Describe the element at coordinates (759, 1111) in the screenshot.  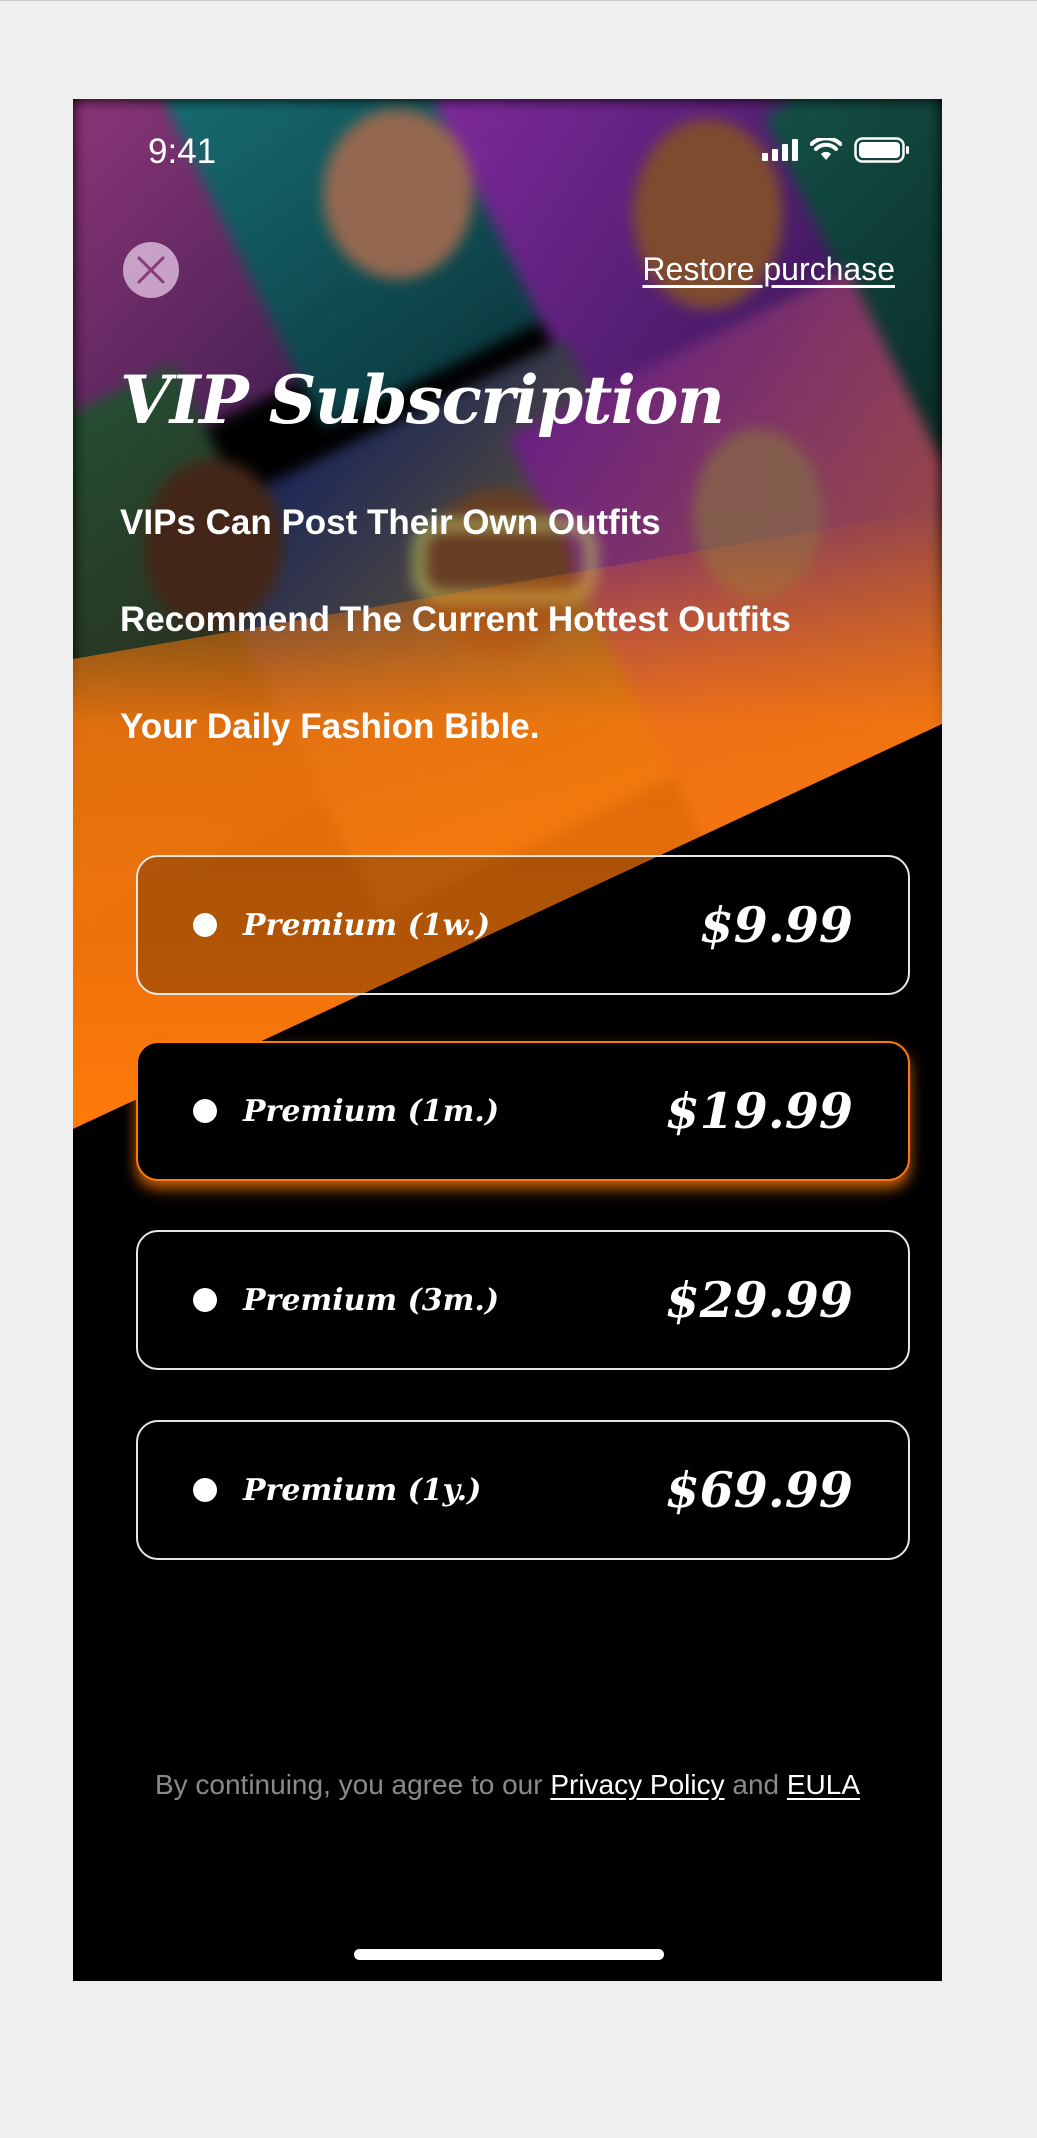
I see `plan-price: $19.99` at that location.